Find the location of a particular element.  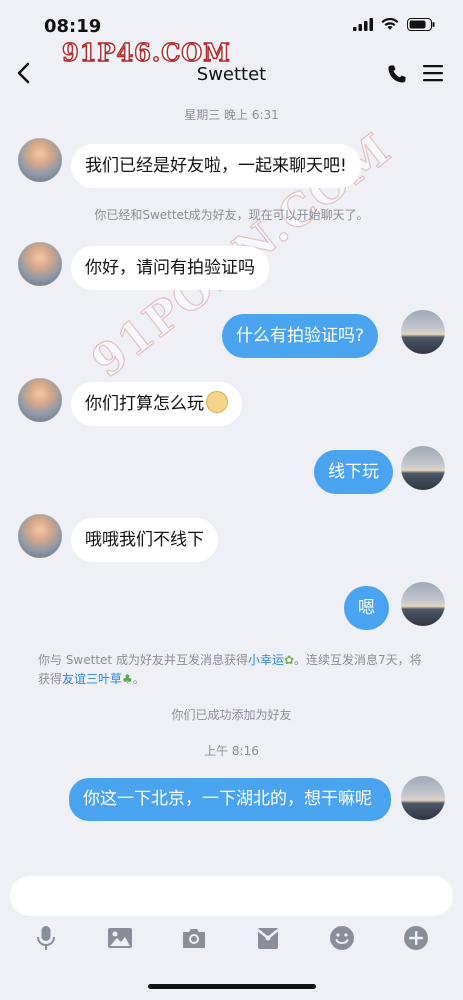

message-incoming: 你好，请问有拍验证吗 is located at coordinates (170, 268).